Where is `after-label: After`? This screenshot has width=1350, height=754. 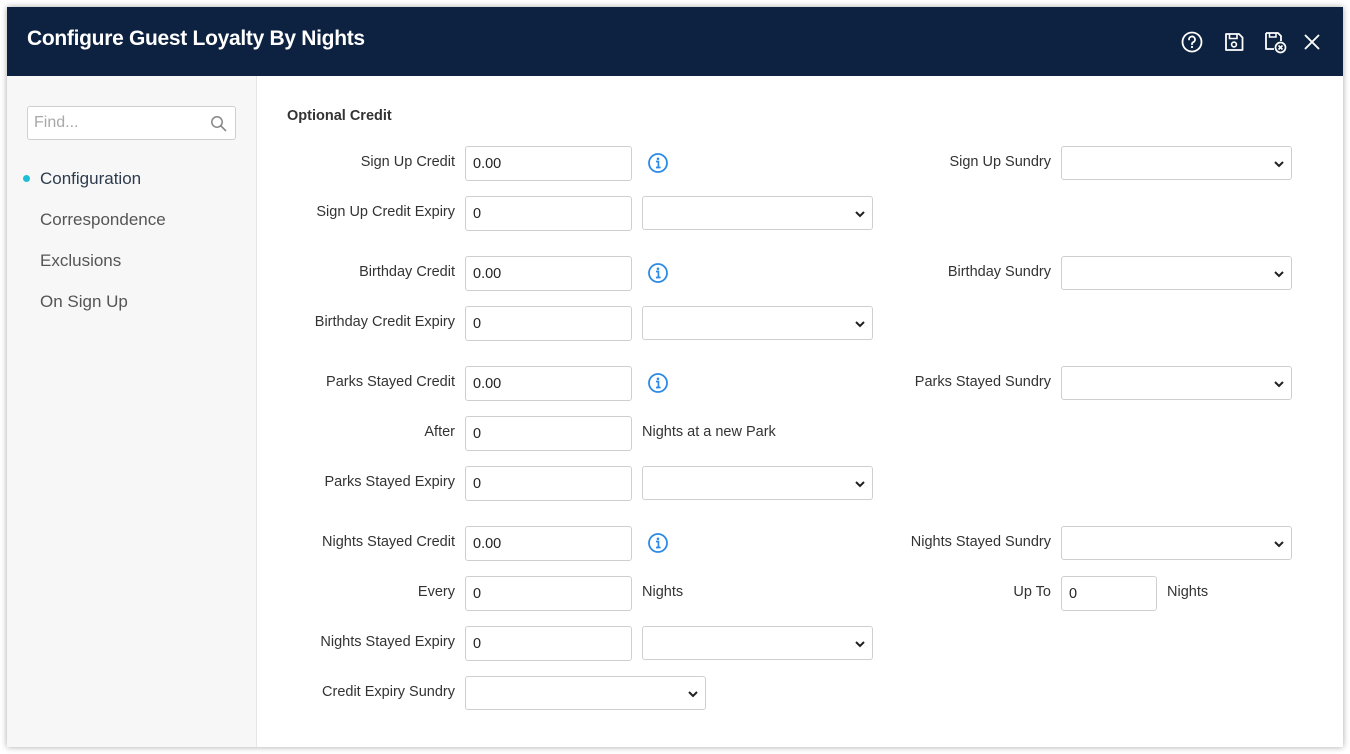 after-label: After is located at coordinates (439, 432).